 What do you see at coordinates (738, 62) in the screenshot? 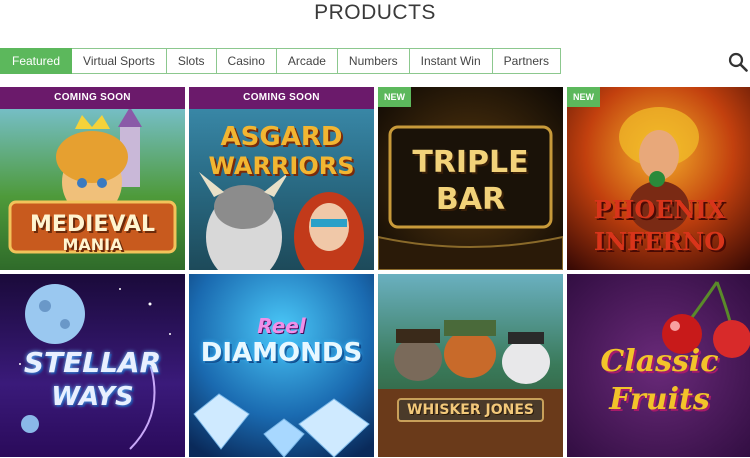
I see `search-icon` at bounding box center [738, 62].